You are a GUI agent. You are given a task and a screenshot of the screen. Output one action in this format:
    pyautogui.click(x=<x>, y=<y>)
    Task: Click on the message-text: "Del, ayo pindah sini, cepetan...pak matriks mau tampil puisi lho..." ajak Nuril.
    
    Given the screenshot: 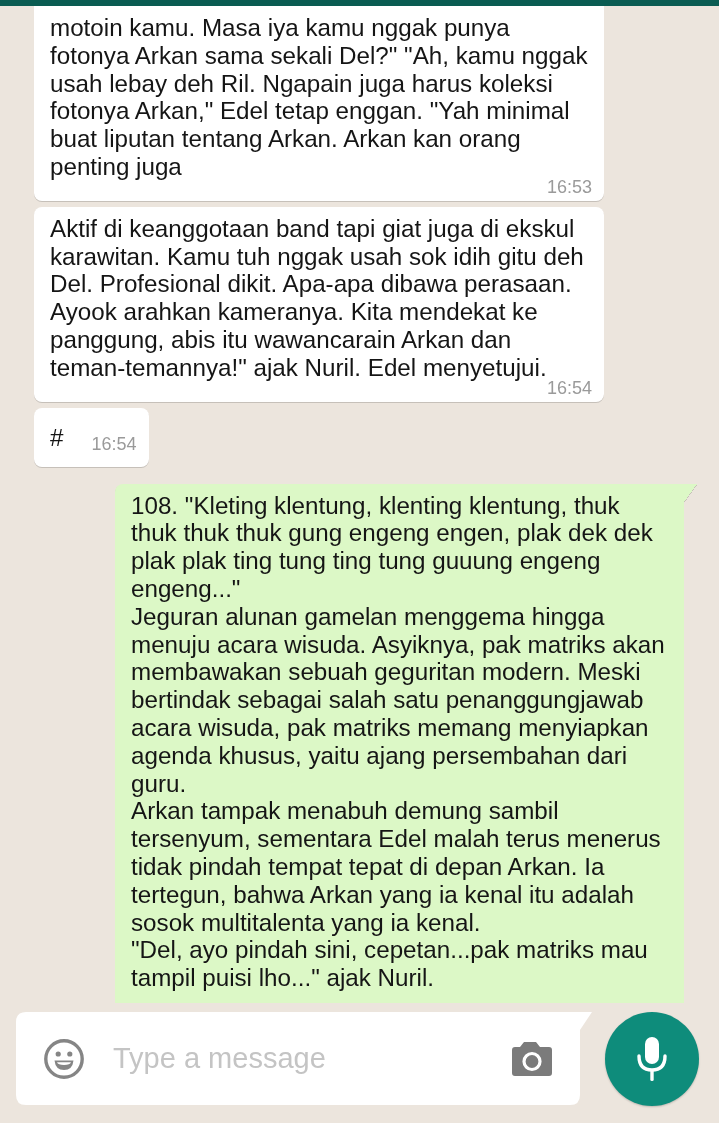 What is the action you would take?
    pyautogui.click(x=390, y=964)
    